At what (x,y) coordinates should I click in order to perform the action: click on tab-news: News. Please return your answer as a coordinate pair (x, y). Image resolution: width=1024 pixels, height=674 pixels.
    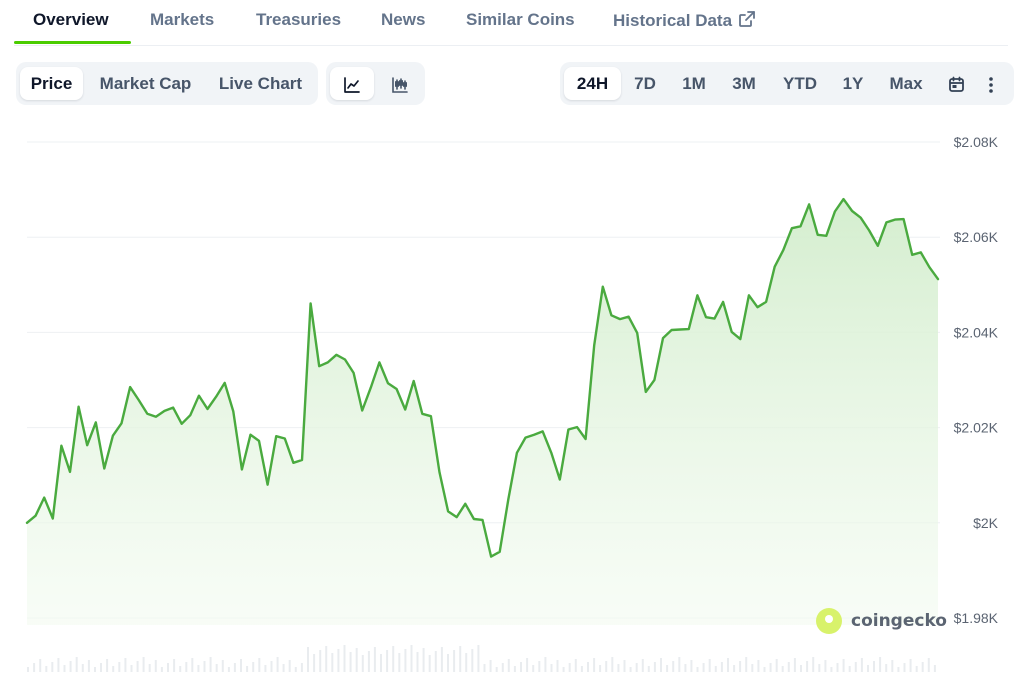
    Looking at the image, I should click on (403, 20).